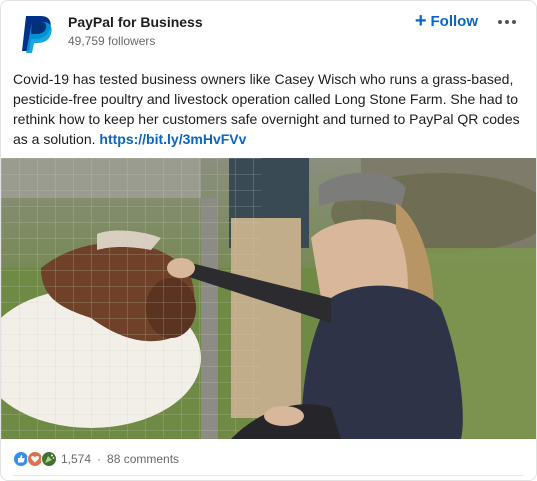 The height and width of the screenshot is (481, 537). I want to click on ellipsis-icon, so click(507, 21).